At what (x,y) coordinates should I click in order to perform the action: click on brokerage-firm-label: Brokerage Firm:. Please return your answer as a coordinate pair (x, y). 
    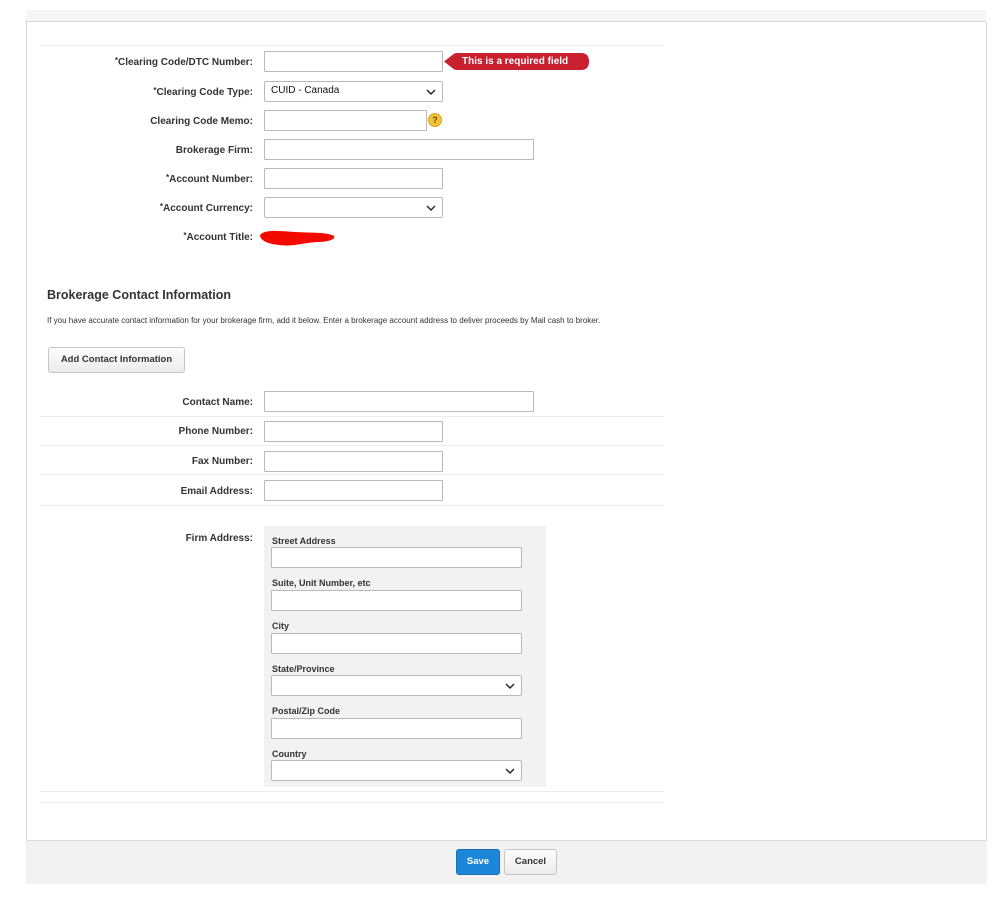
    Looking at the image, I should click on (214, 150).